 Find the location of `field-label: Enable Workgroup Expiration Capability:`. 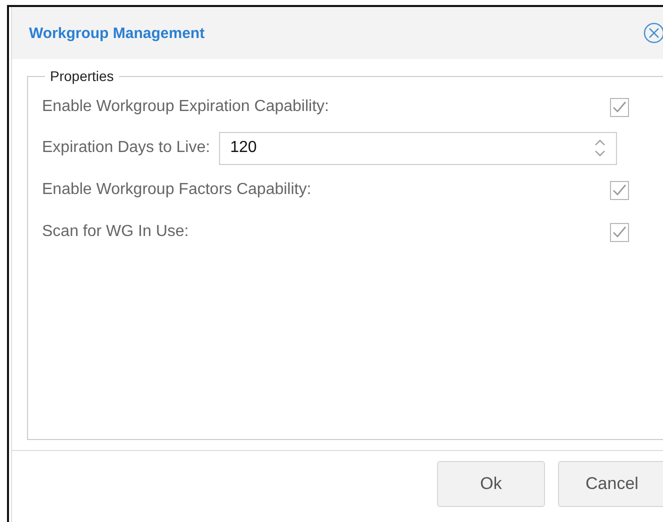

field-label: Enable Workgroup Expiration Capability: is located at coordinates (185, 107).